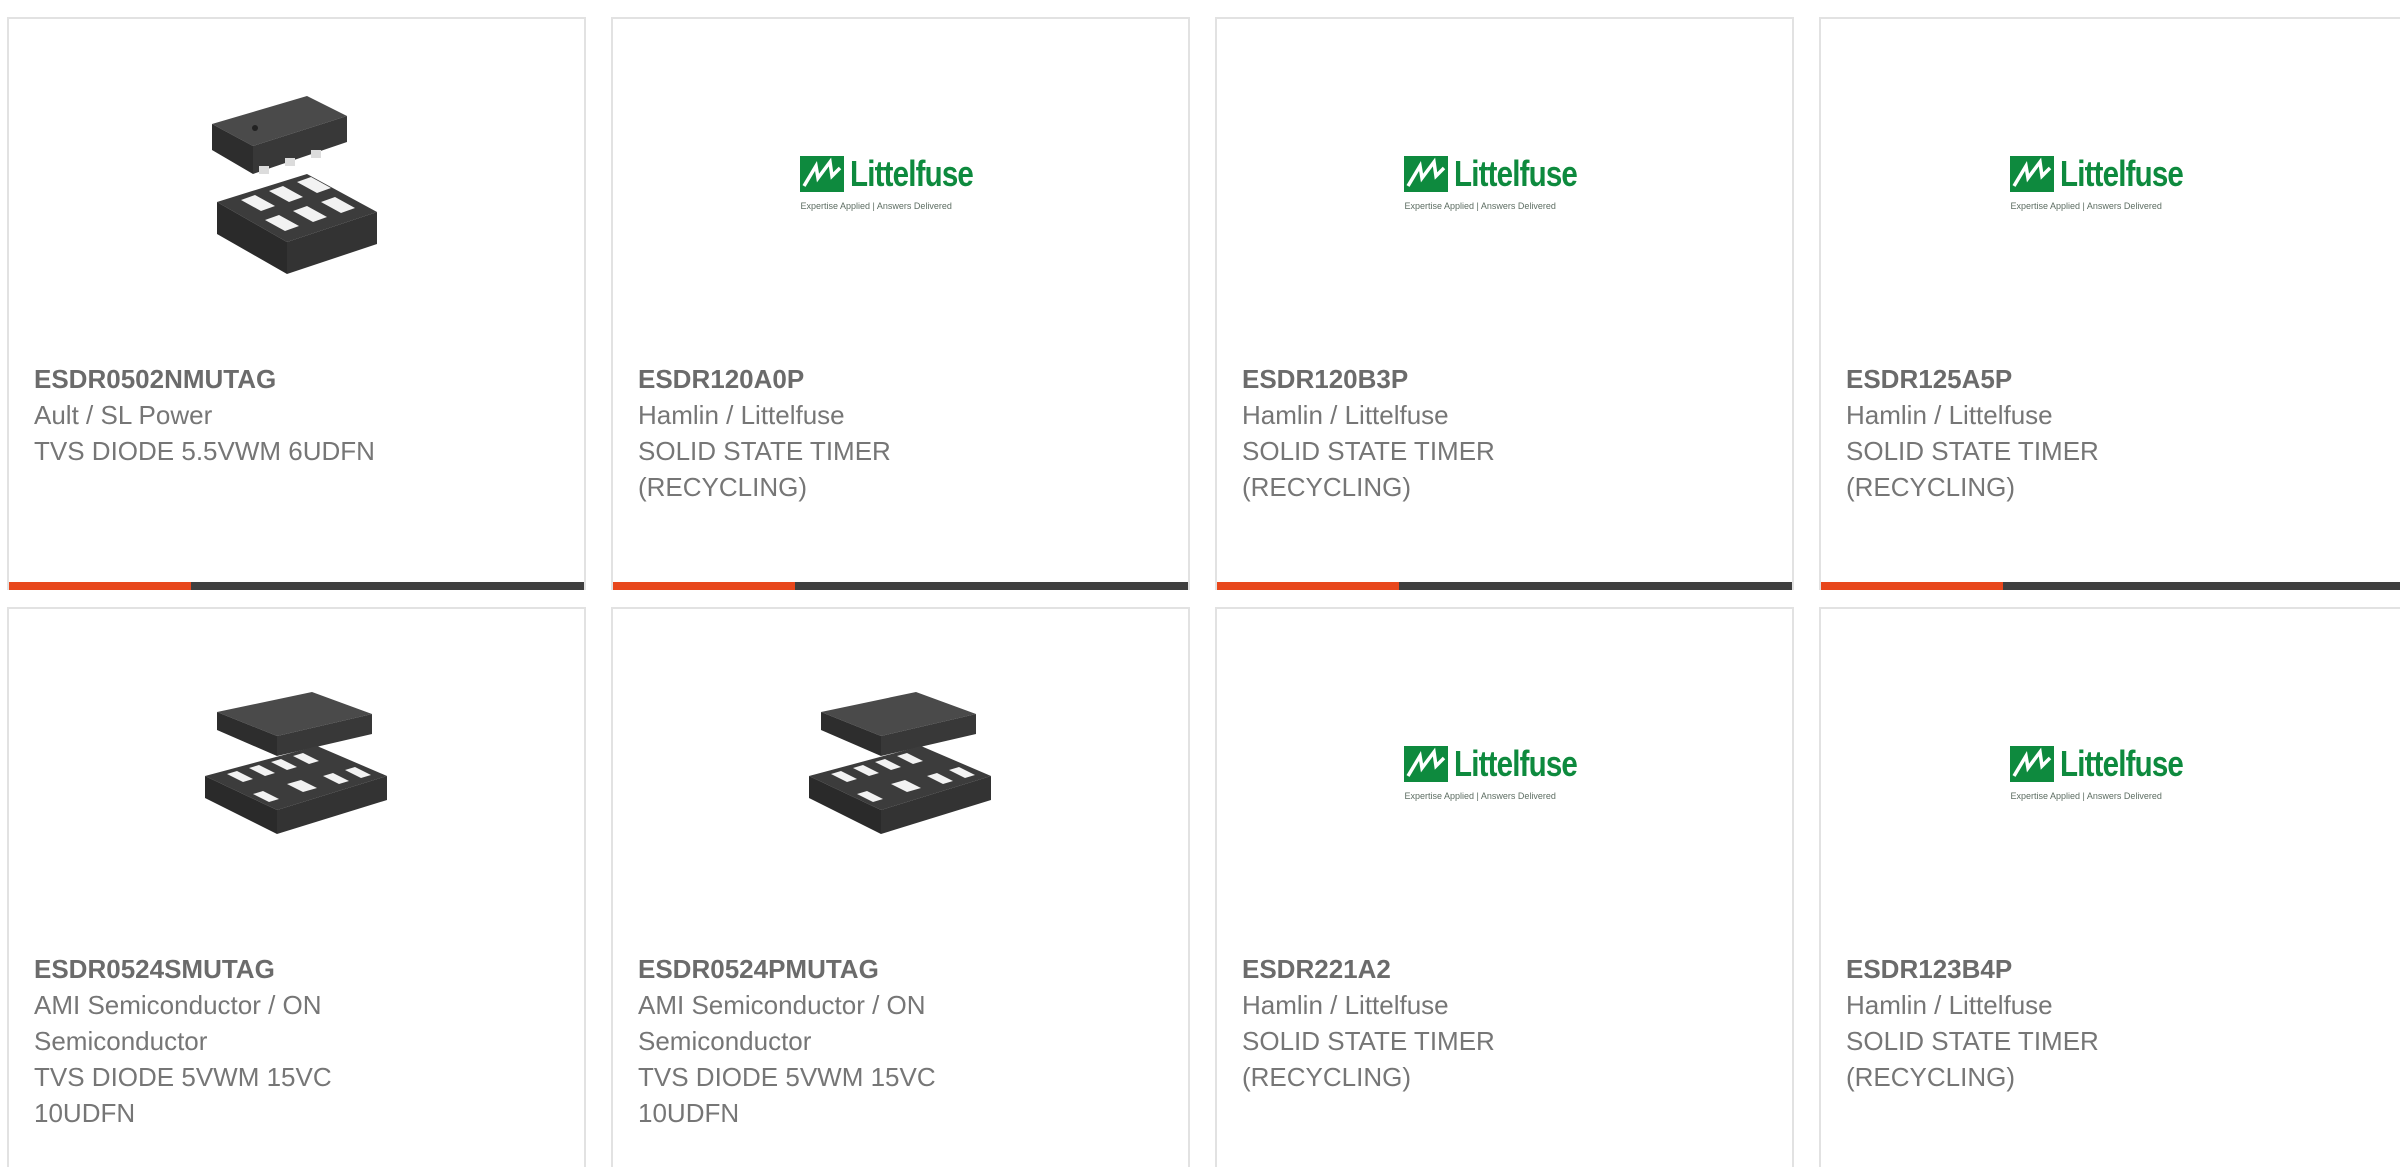  What do you see at coordinates (903, 969) in the screenshot?
I see `part-number: ESDR0524PMUTAG` at bounding box center [903, 969].